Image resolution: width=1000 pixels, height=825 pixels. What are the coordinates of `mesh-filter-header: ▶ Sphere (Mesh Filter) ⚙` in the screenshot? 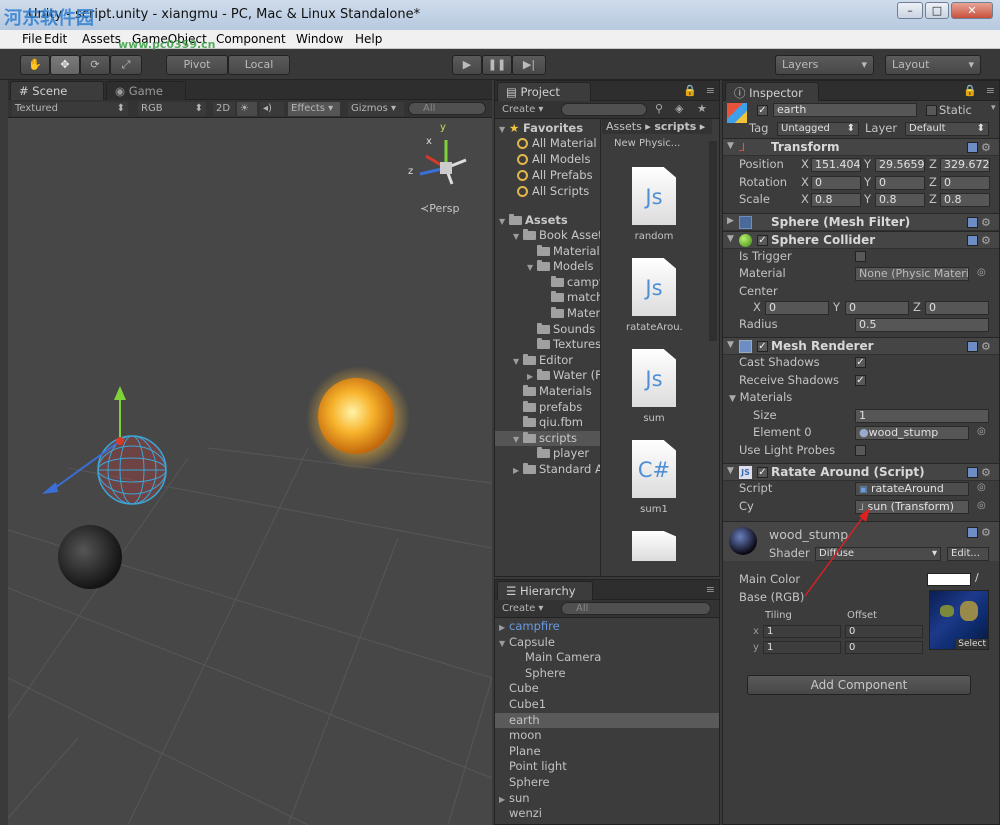 It's located at (861, 222).